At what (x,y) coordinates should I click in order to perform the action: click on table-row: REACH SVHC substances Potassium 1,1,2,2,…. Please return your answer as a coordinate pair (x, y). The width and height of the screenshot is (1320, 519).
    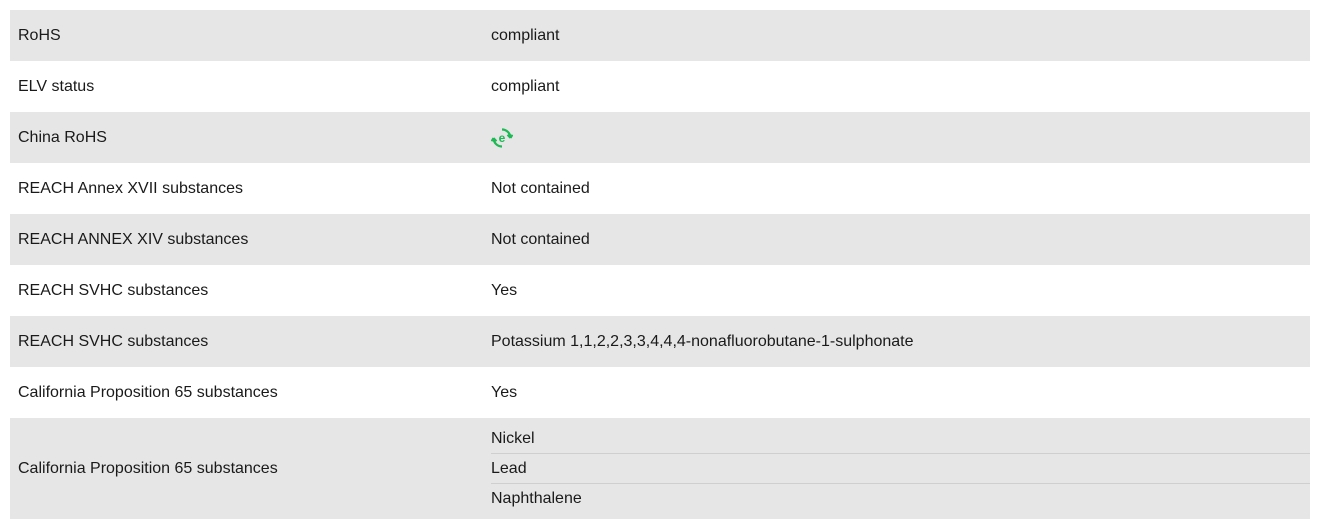
    Looking at the image, I should click on (660, 341).